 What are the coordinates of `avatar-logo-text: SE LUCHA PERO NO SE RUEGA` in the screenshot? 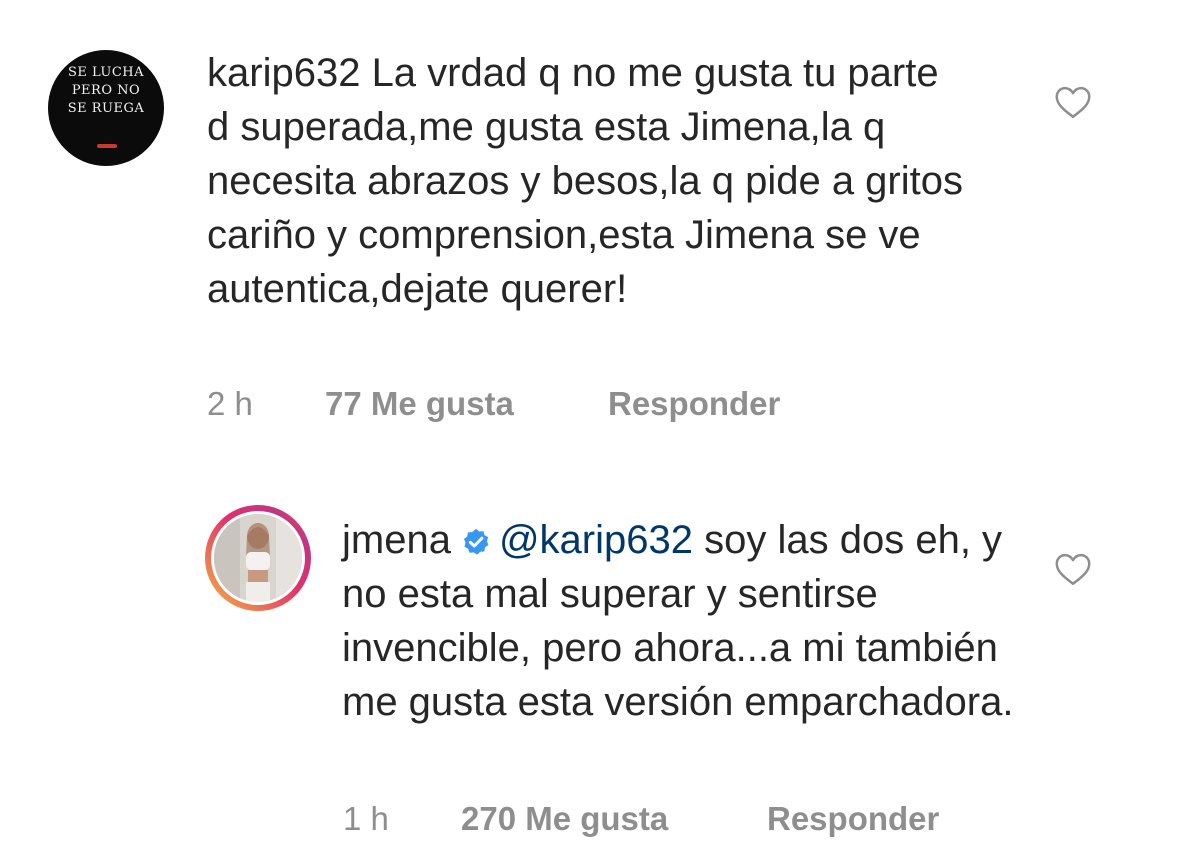 It's located at (106, 90).